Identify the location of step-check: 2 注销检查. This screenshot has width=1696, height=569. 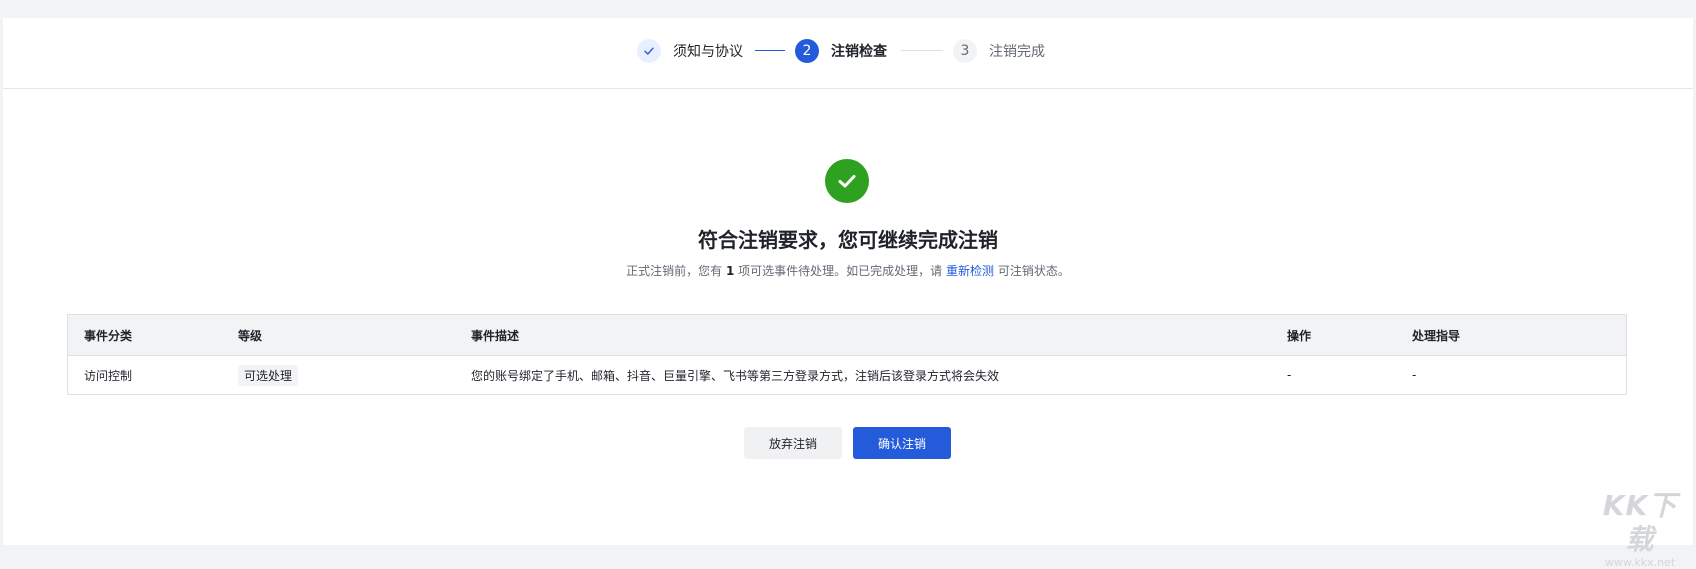
(841, 51).